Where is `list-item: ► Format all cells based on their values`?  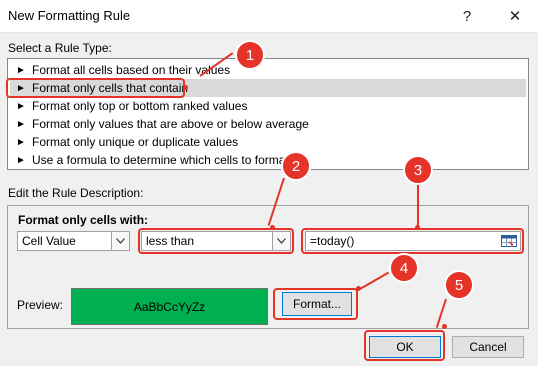 list-item: ► Format all cells based on their values is located at coordinates (268, 70).